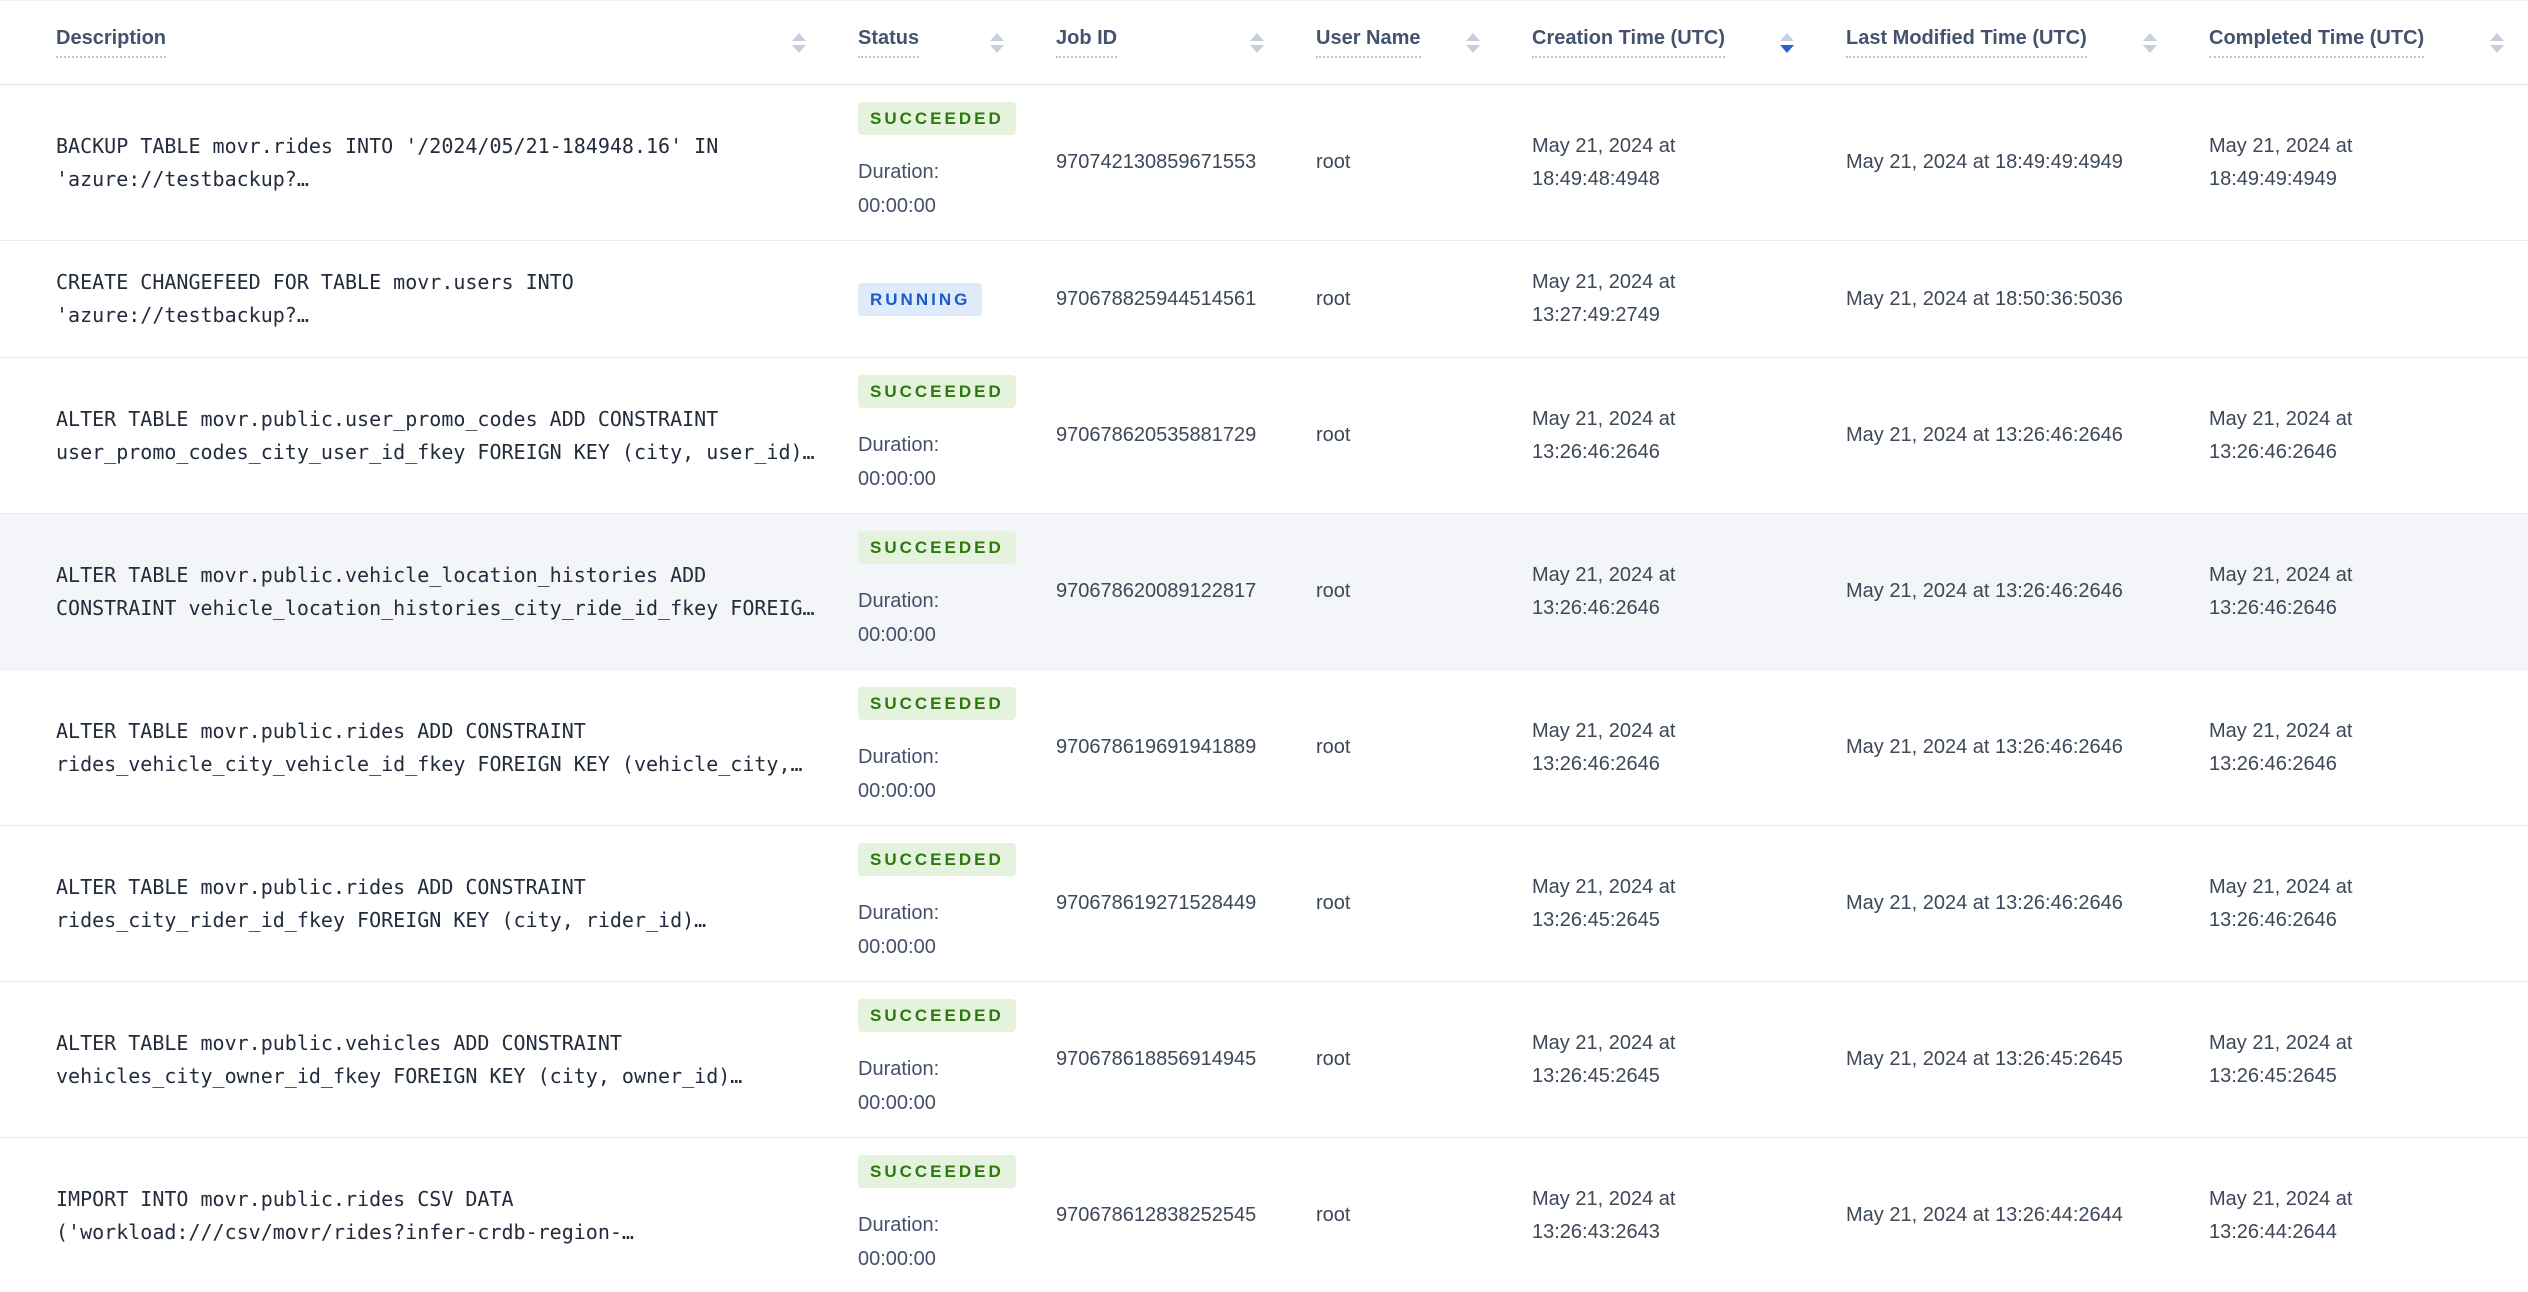 This screenshot has width=2528, height=1292. What do you see at coordinates (899, 913) in the screenshot?
I see `duration-label: Duration:` at bounding box center [899, 913].